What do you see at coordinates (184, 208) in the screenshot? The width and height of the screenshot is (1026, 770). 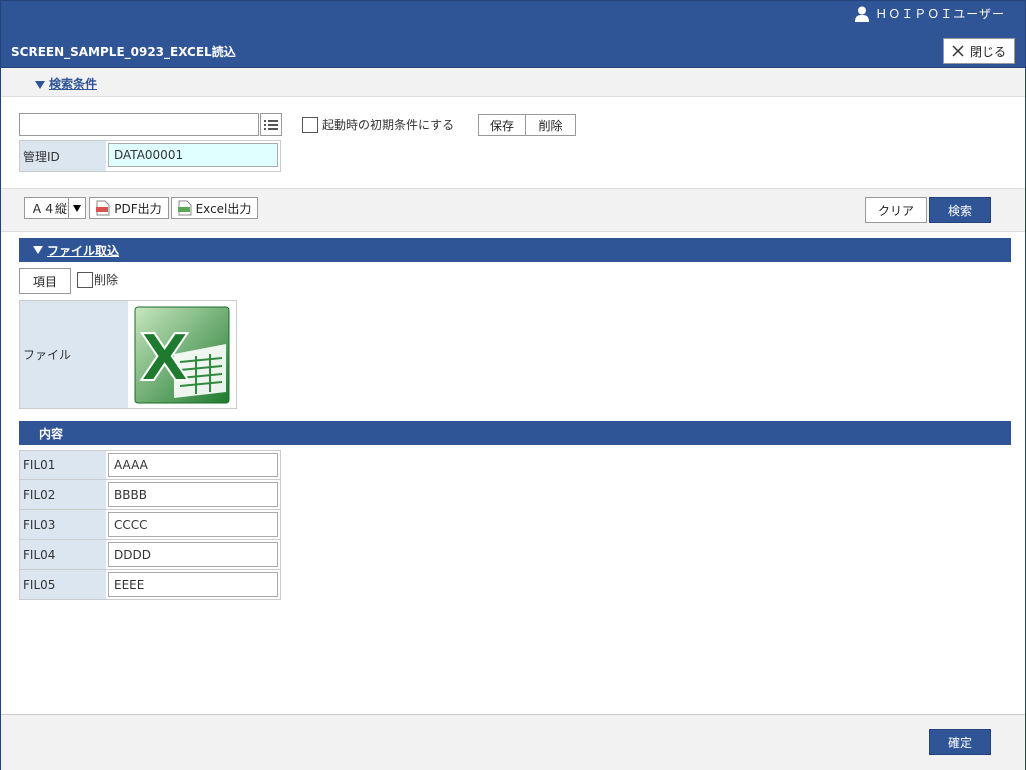 I see `excel-icon` at bounding box center [184, 208].